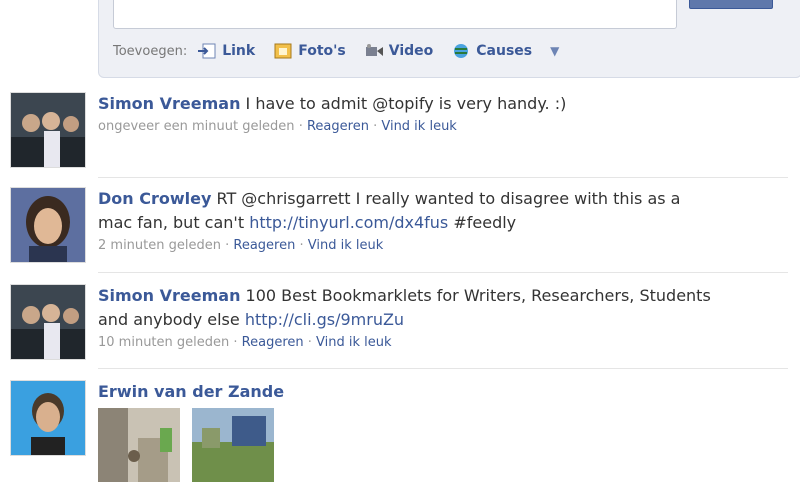 This screenshot has height=482, width=800. I want to click on message-link: http://cli.gs/9mruZu, so click(324, 319).